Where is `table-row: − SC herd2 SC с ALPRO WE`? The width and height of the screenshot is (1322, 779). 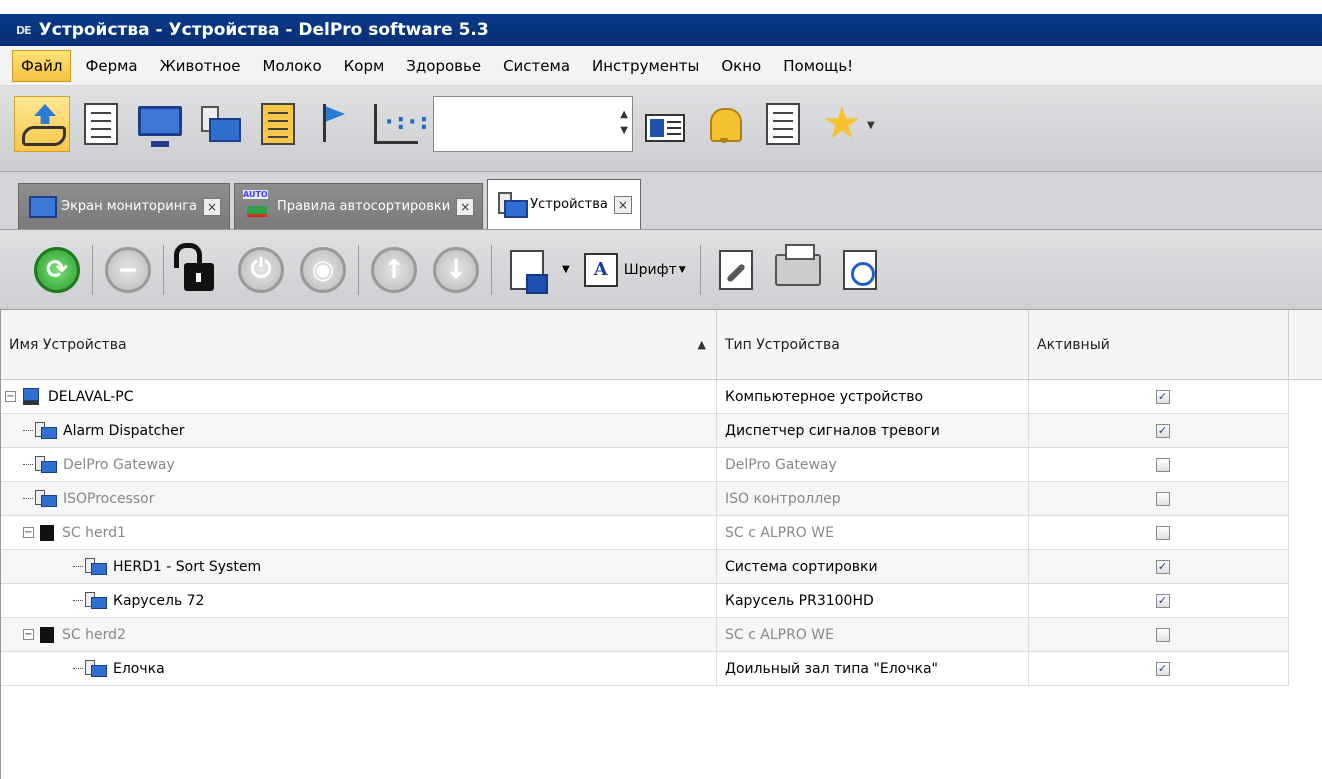 table-row: − SC herd2 SC с ALPRO WE is located at coordinates (661, 635).